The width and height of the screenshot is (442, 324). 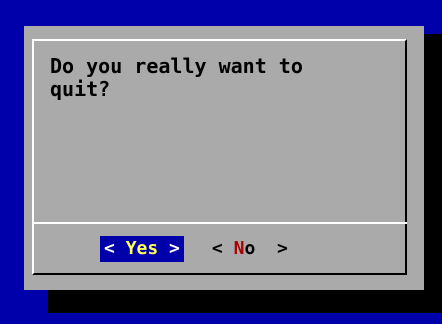 What do you see at coordinates (131, 248) in the screenshot?
I see `yes-button-hotkey: Y` at bounding box center [131, 248].